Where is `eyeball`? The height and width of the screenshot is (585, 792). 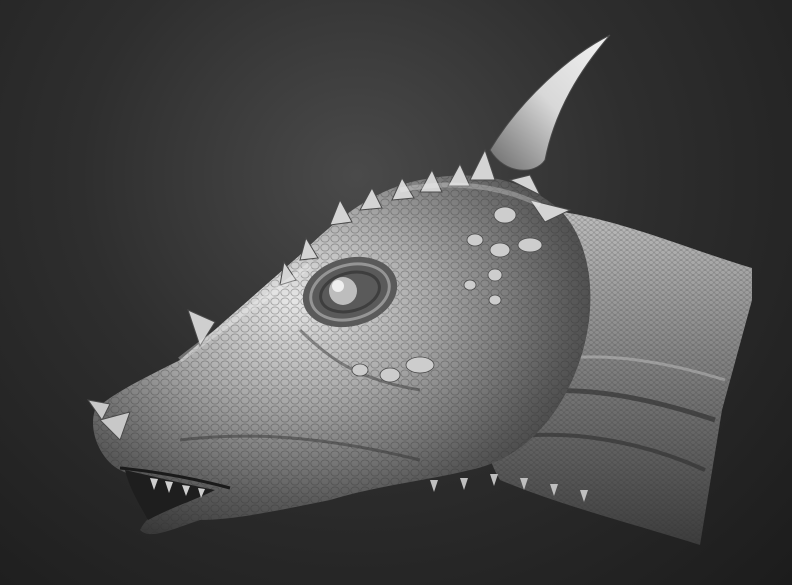
eyeball is located at coordinates (343, 291).